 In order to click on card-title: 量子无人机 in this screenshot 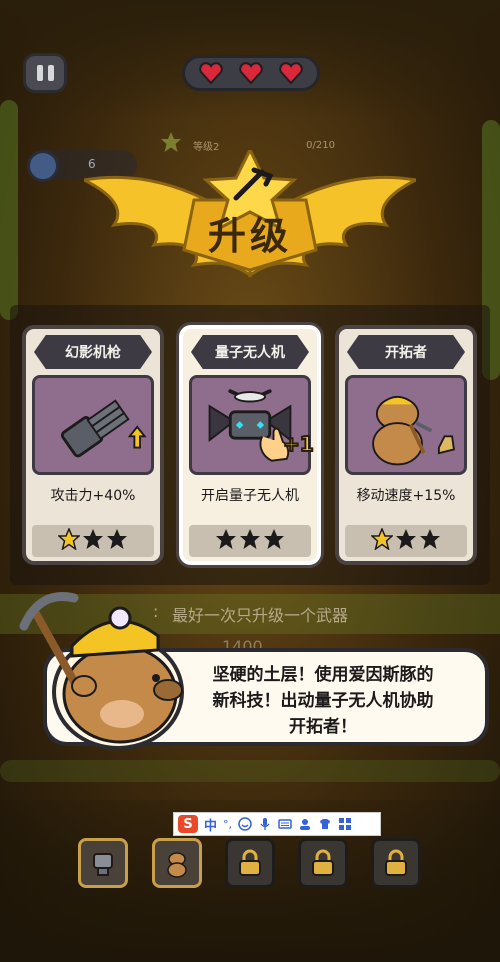, I will do `click(250, 353)`.